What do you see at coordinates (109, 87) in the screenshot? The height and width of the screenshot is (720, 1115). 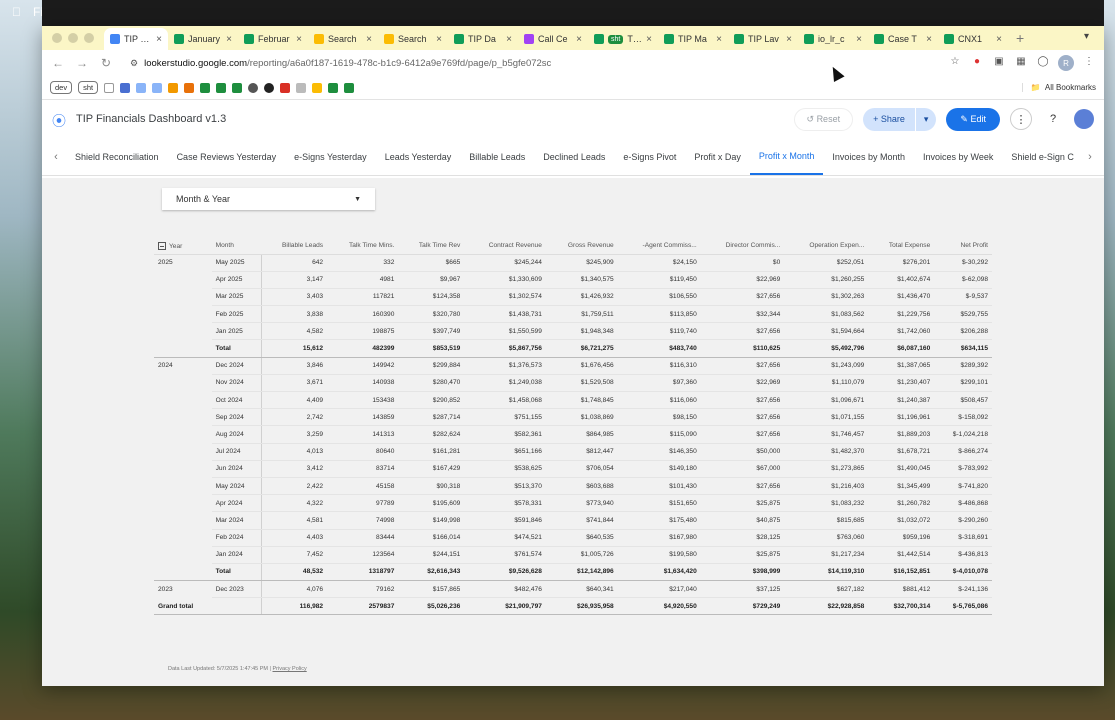 I see `apps-grid-icon` at bounding box center [109, 87].